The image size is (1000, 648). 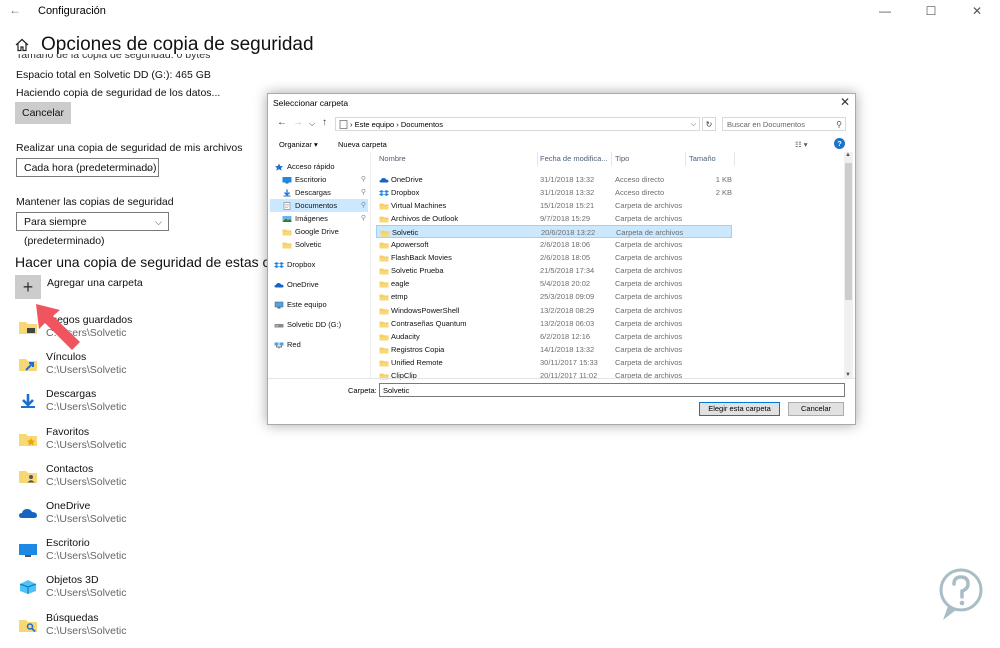 I want to click on search-input: Buscar en Documentos ⚲, so click(x=784, y=124).